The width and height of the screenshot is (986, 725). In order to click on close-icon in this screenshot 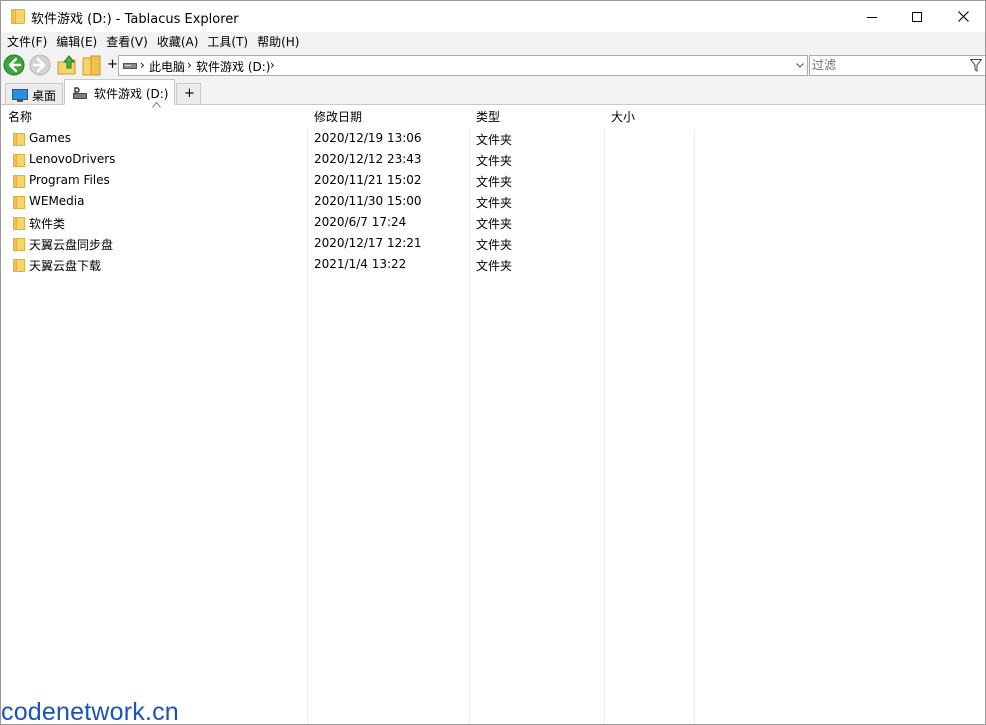, I will do `click(963, 16)`.